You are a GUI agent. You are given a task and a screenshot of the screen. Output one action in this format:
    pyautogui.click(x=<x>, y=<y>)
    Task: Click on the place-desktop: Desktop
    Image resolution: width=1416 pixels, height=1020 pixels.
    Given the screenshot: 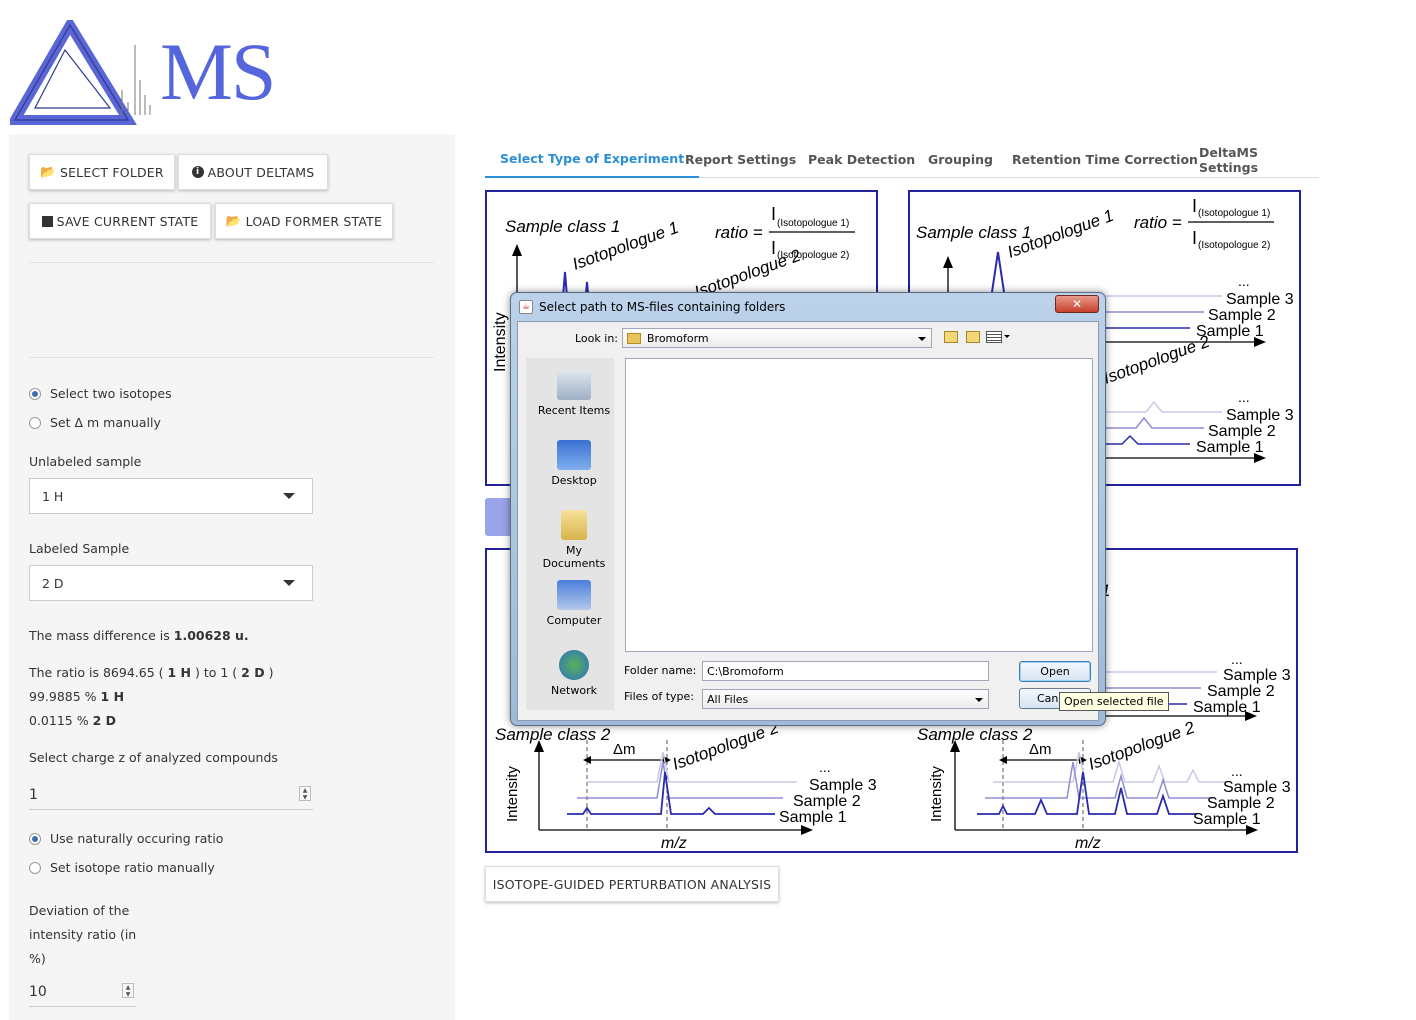 What is the action you would take?
    pyautogui.click(x=574, y=463)
    